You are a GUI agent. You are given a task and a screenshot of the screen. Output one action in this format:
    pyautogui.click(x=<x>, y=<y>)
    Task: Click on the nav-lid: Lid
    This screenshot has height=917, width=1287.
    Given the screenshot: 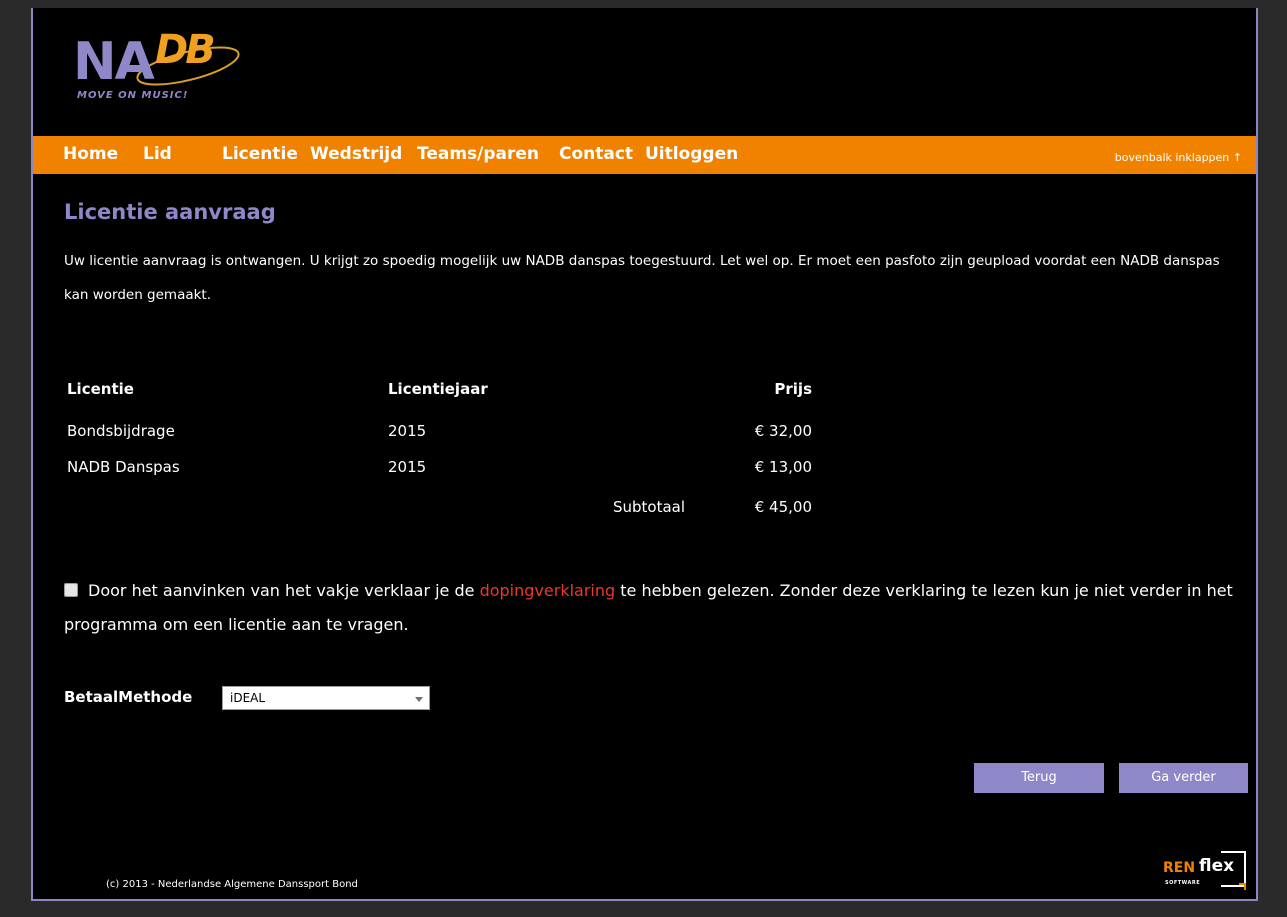 What is the action you would take?
    pyautogui.click(x=157, y=154)
    